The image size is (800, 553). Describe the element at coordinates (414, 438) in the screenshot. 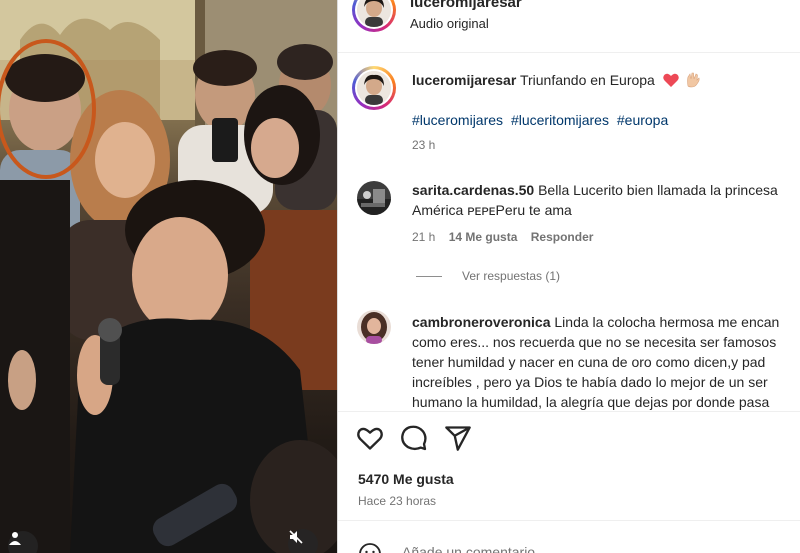

I see `comment-icon` at that location.